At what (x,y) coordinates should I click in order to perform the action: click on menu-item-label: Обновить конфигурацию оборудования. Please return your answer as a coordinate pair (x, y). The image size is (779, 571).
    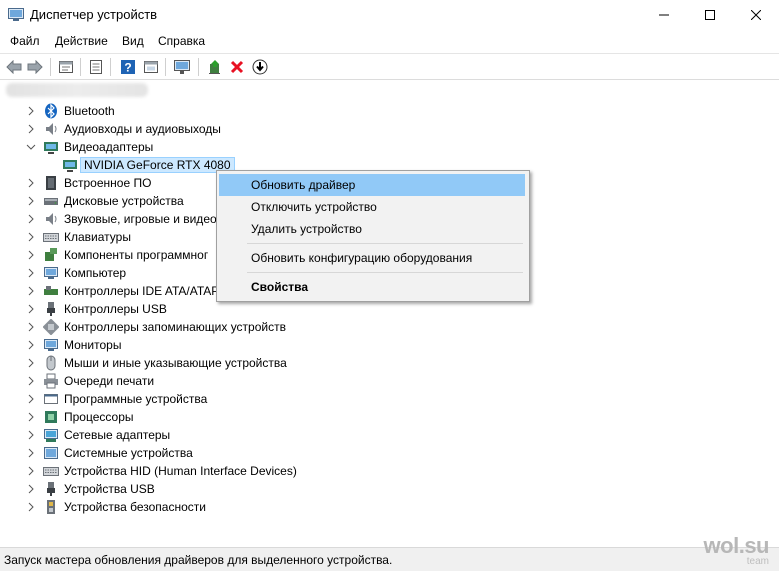
    Looking at the image, I should click on (362, 258).